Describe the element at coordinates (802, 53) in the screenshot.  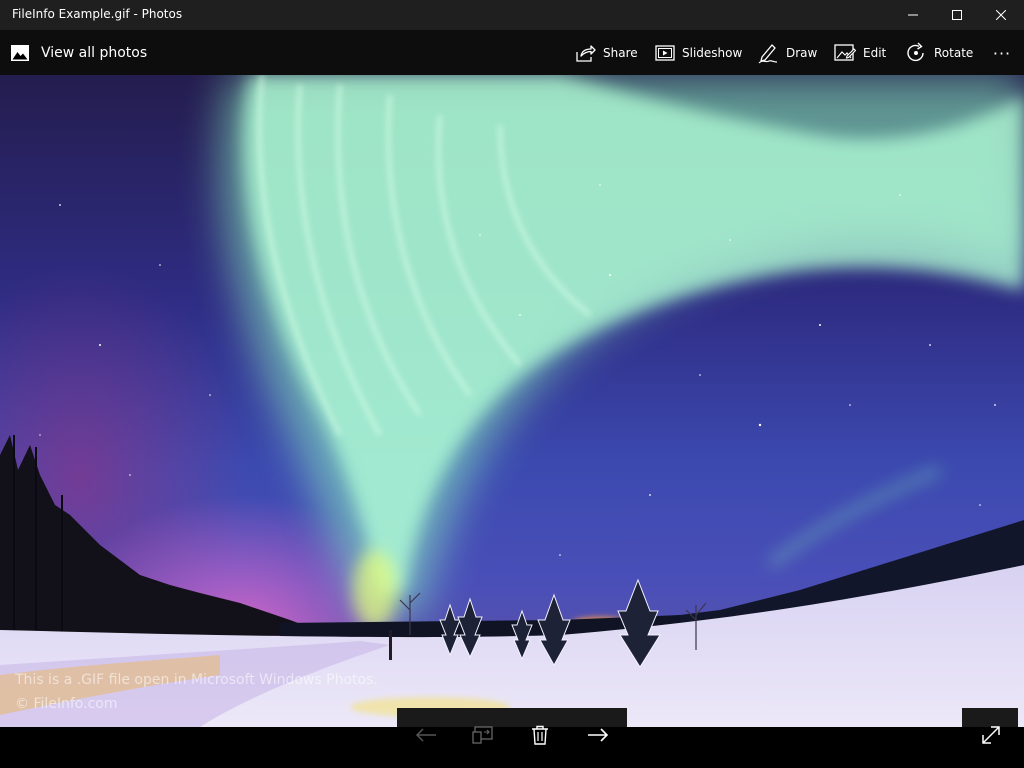
I see `draw-label: Draw` at that location.